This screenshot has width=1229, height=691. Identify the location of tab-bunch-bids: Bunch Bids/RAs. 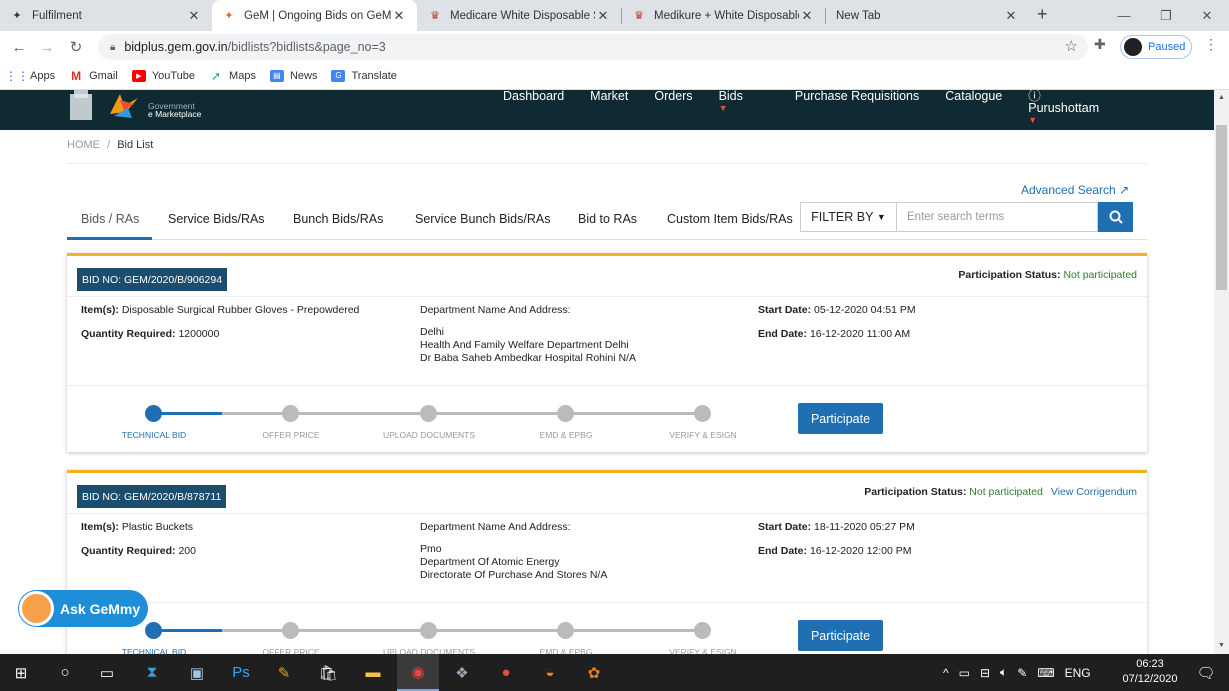
(338, 219).